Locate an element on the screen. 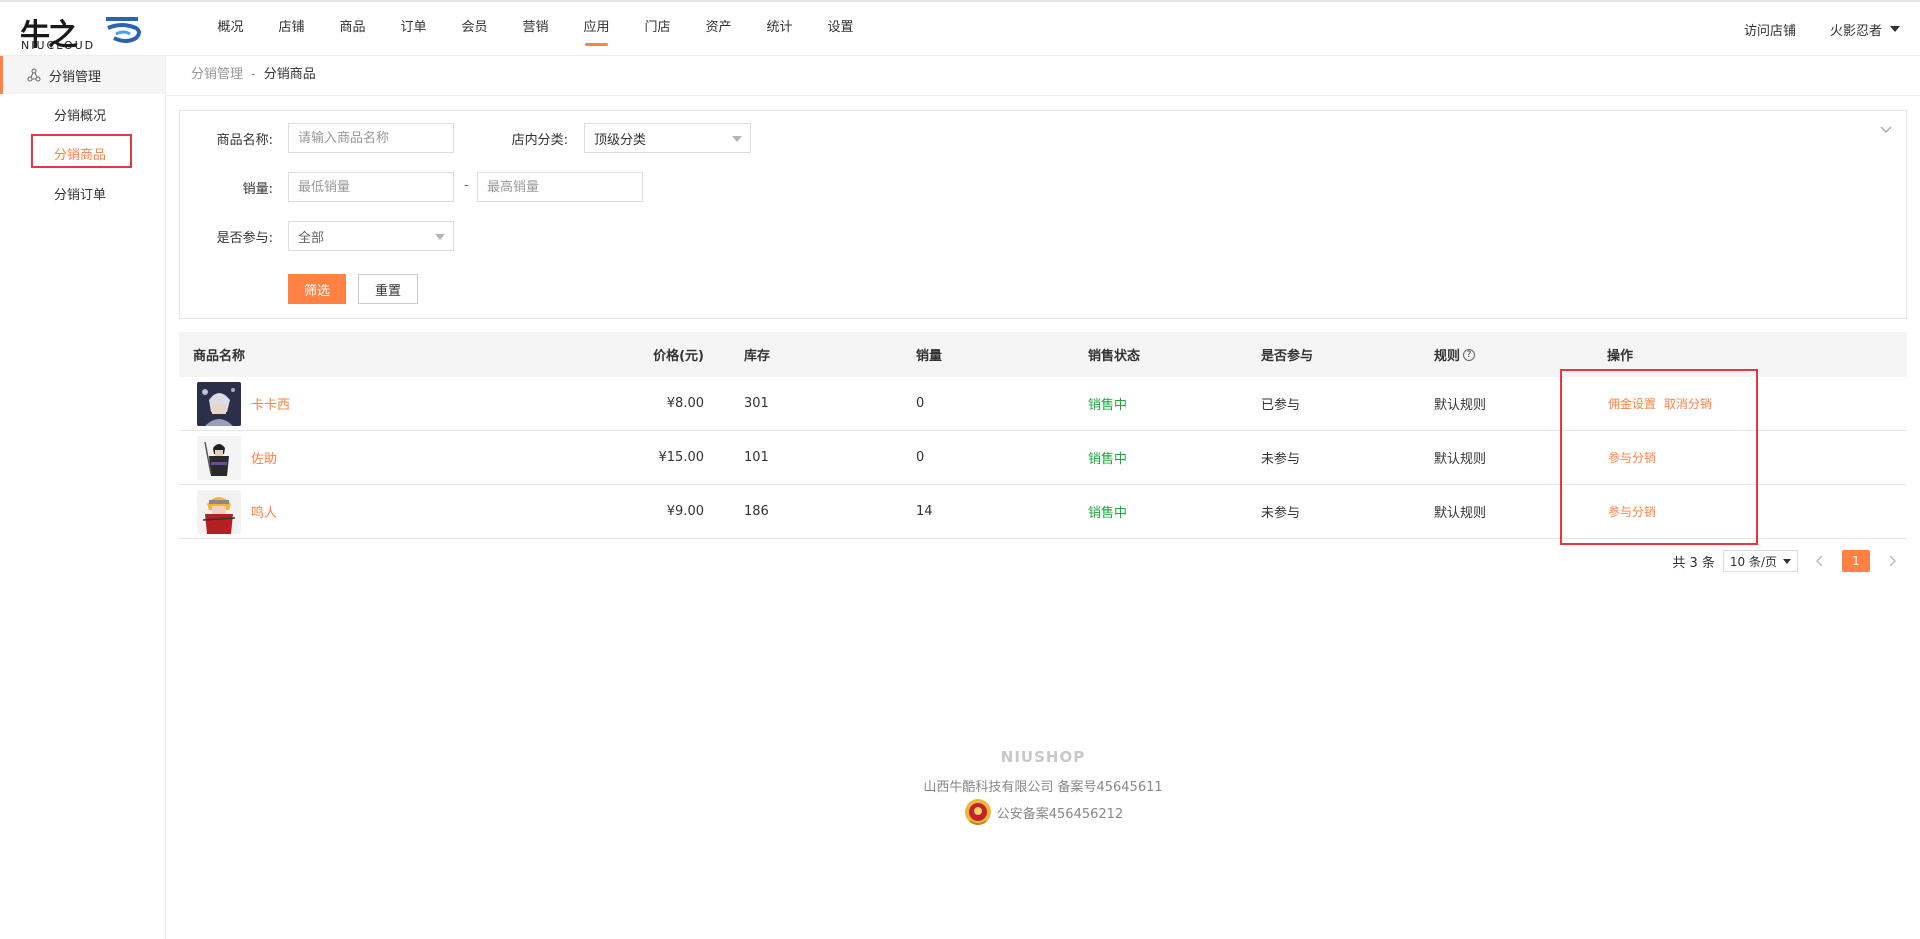 Image resolution: width=1920 pixels, height=939 pixels. filter-reset-button: 重置 is located at coordinates (388, 289).